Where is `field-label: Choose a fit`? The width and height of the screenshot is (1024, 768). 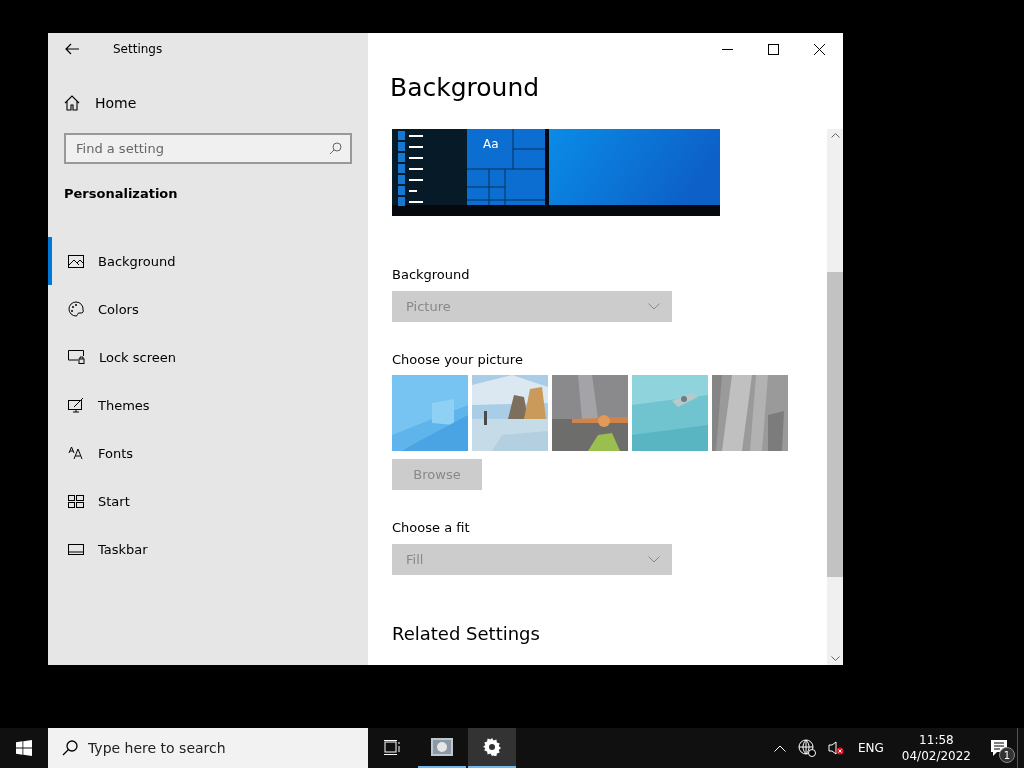
field-label: Choose a fit is located at coordinates (431, 527).